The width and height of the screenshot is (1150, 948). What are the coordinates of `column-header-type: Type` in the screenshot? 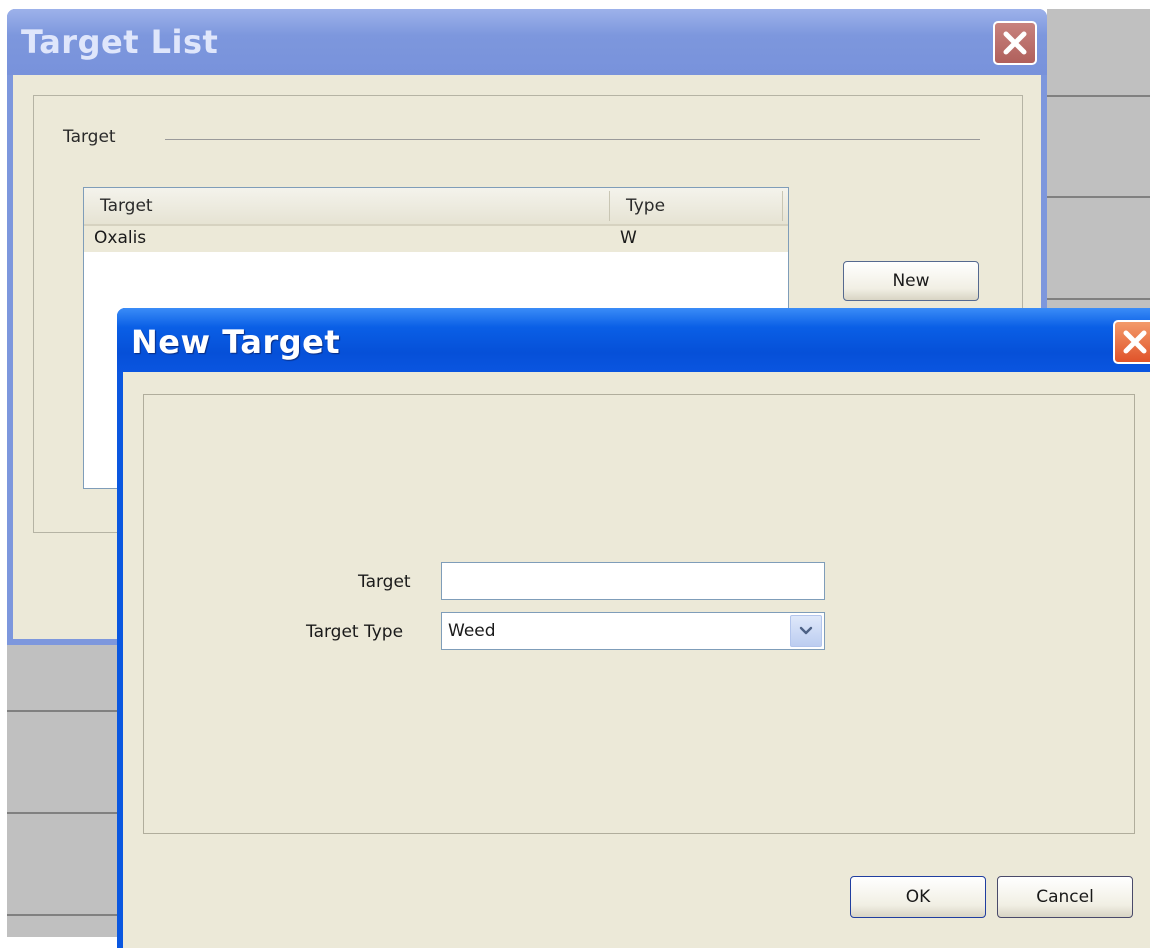 It's located at (645, 206).